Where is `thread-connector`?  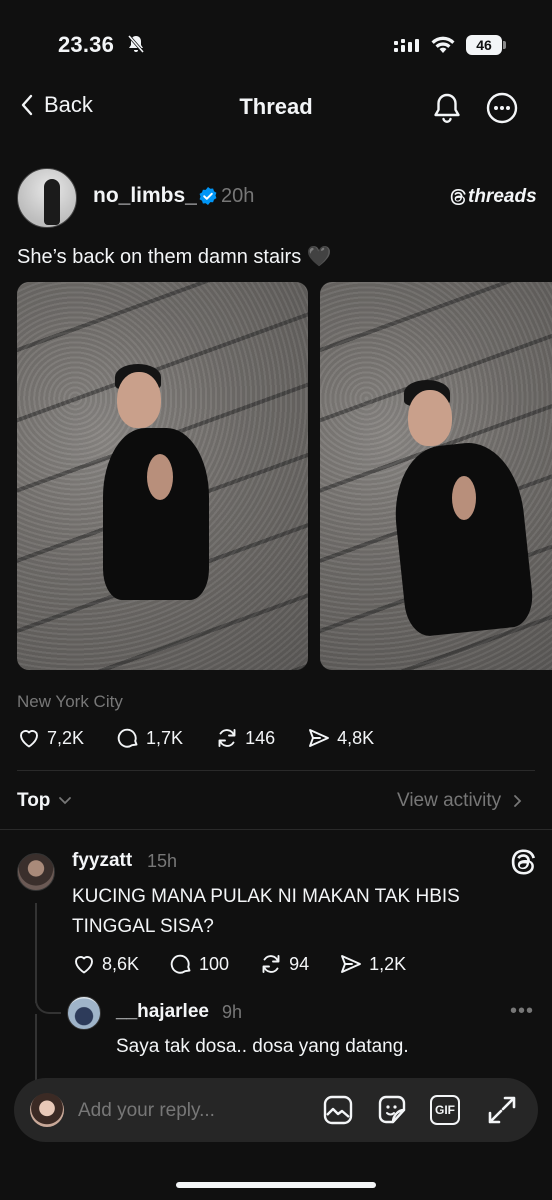
thread-connector is located at coordinates (48, 1002).